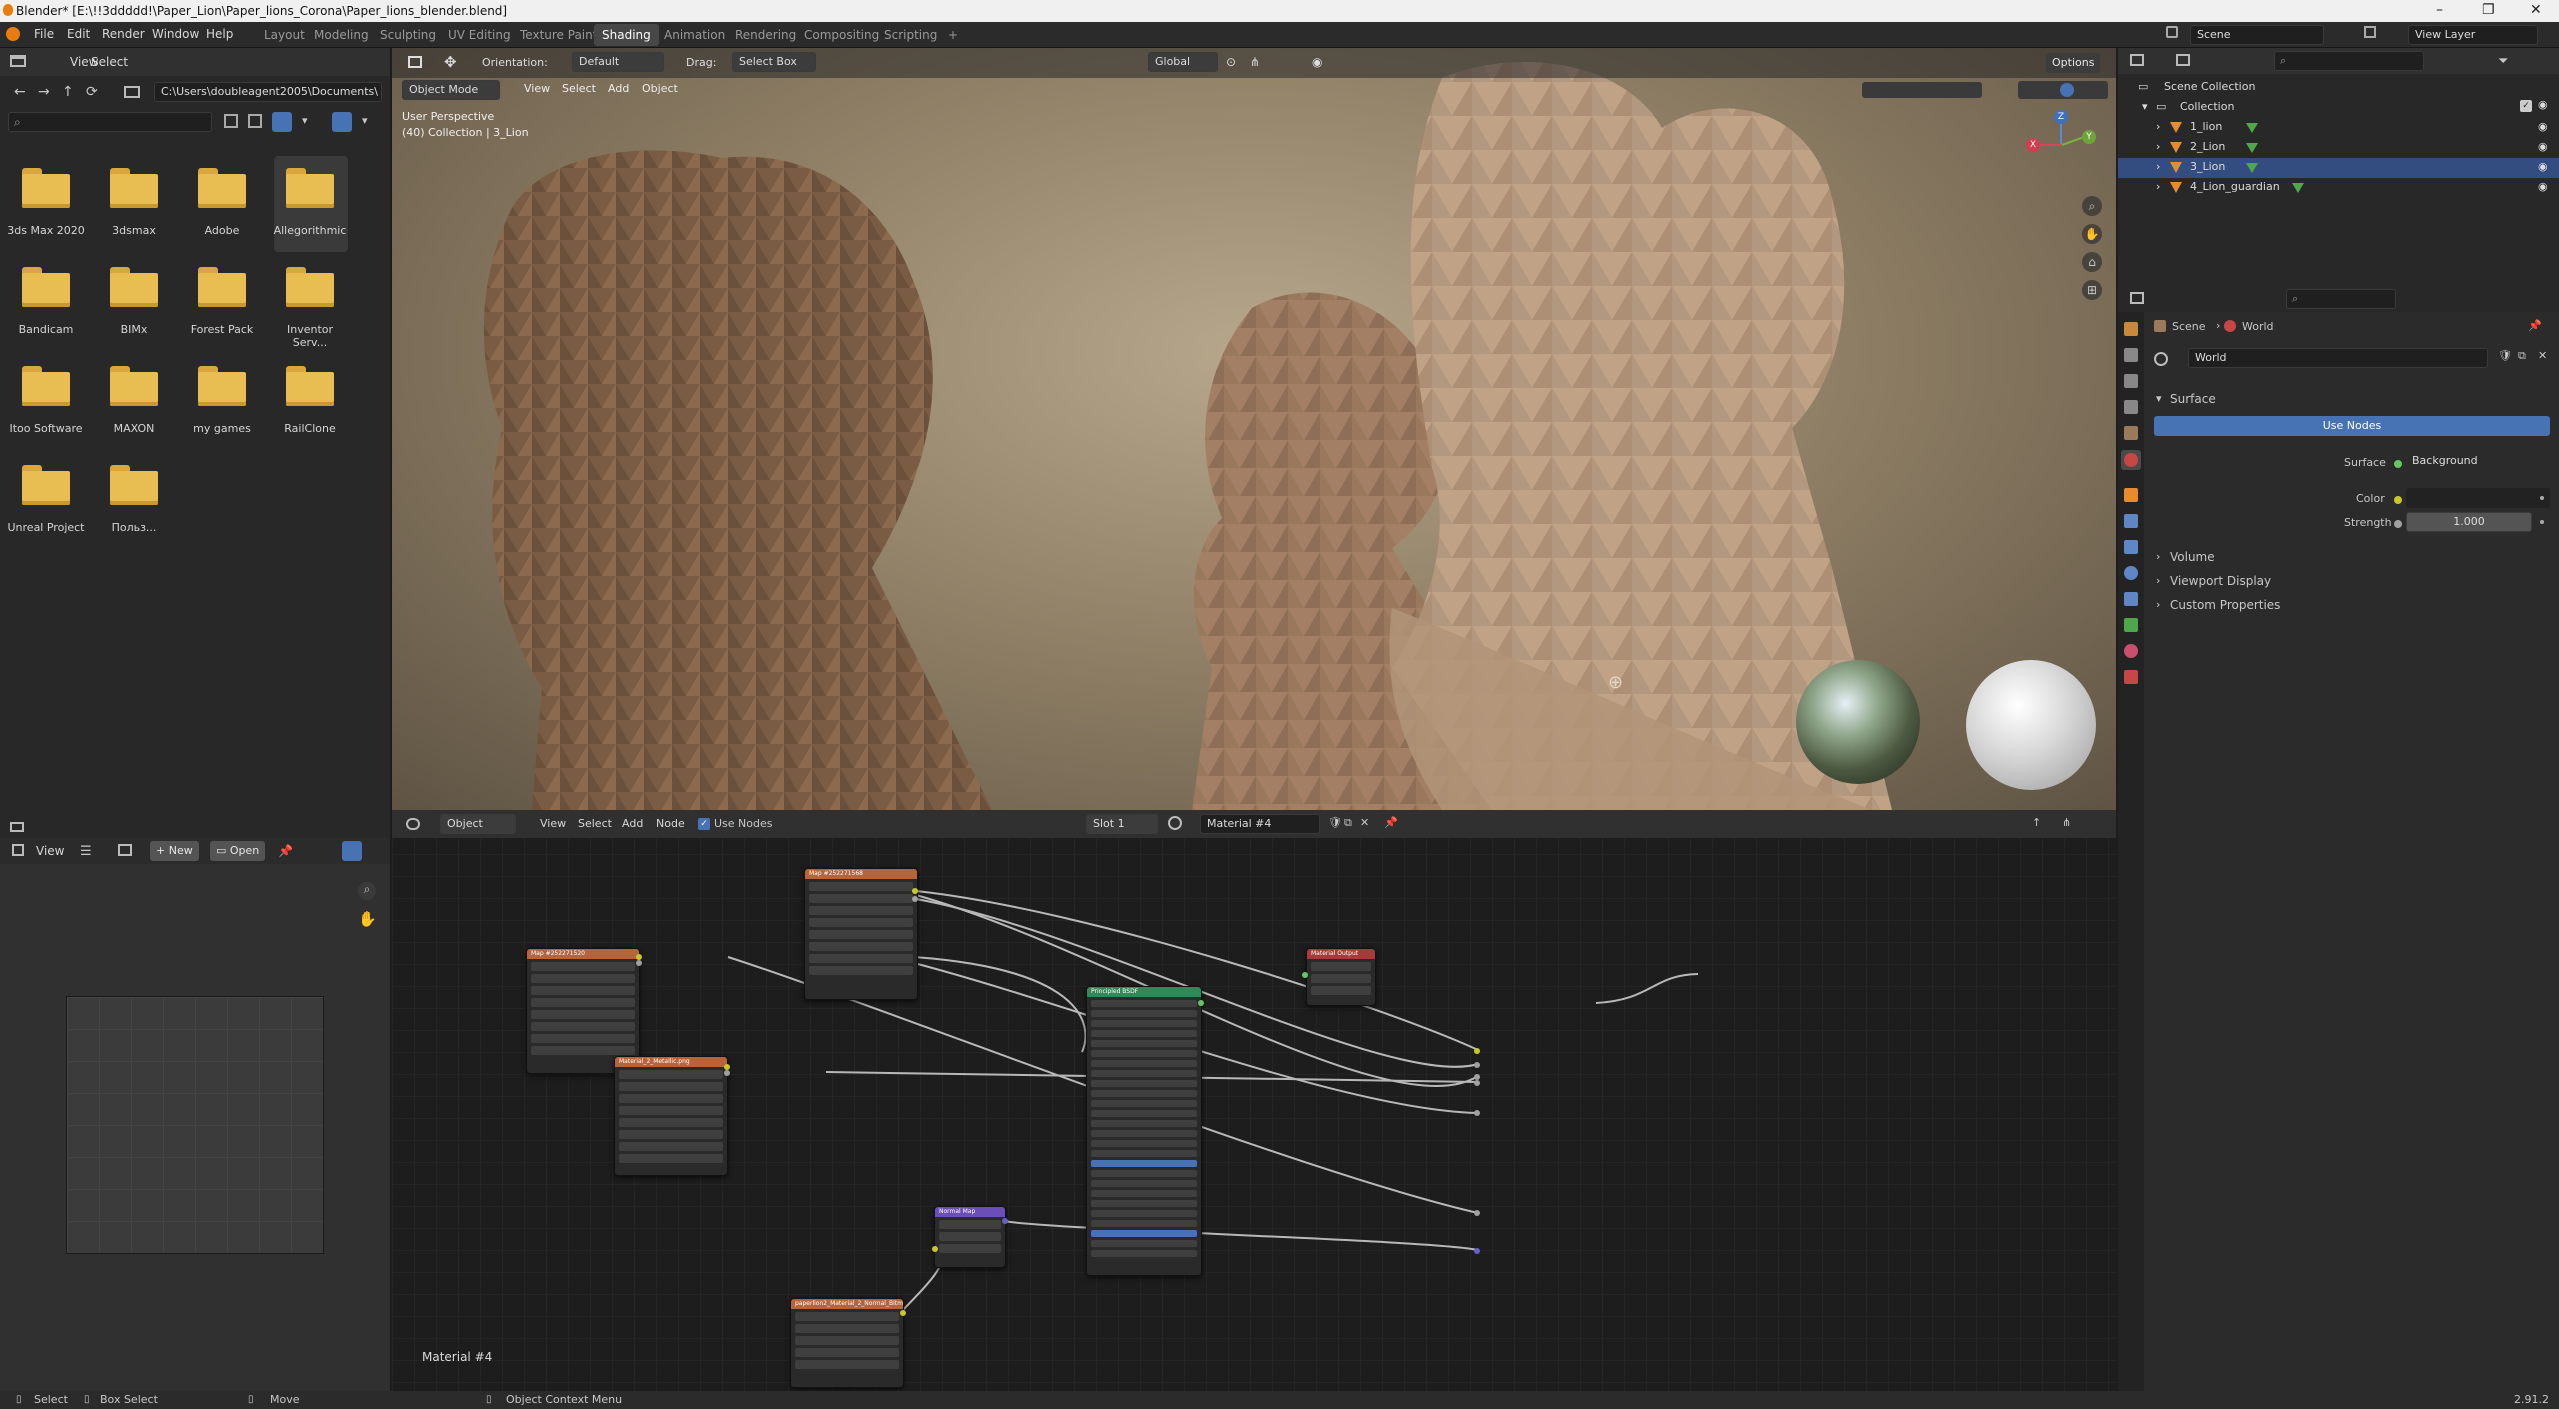 The width and height of the screenshot is (2559, 1409). What do you see at coordinates (2469, 522) in the screenshot?
I see `strength-slider: 1.000` at bounding box center [2469, 522].